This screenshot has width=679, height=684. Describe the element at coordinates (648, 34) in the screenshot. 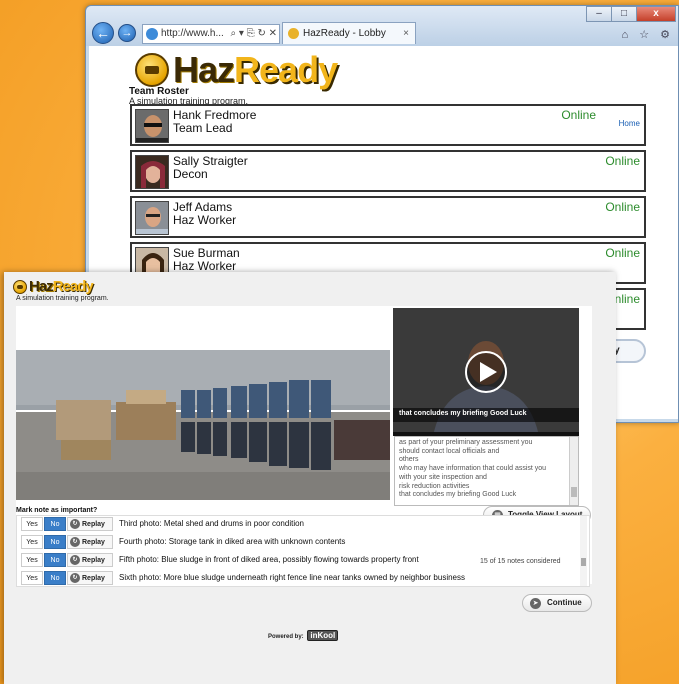

I see `toolbar-icons: ⌂ ☆ ⚙` at that location.